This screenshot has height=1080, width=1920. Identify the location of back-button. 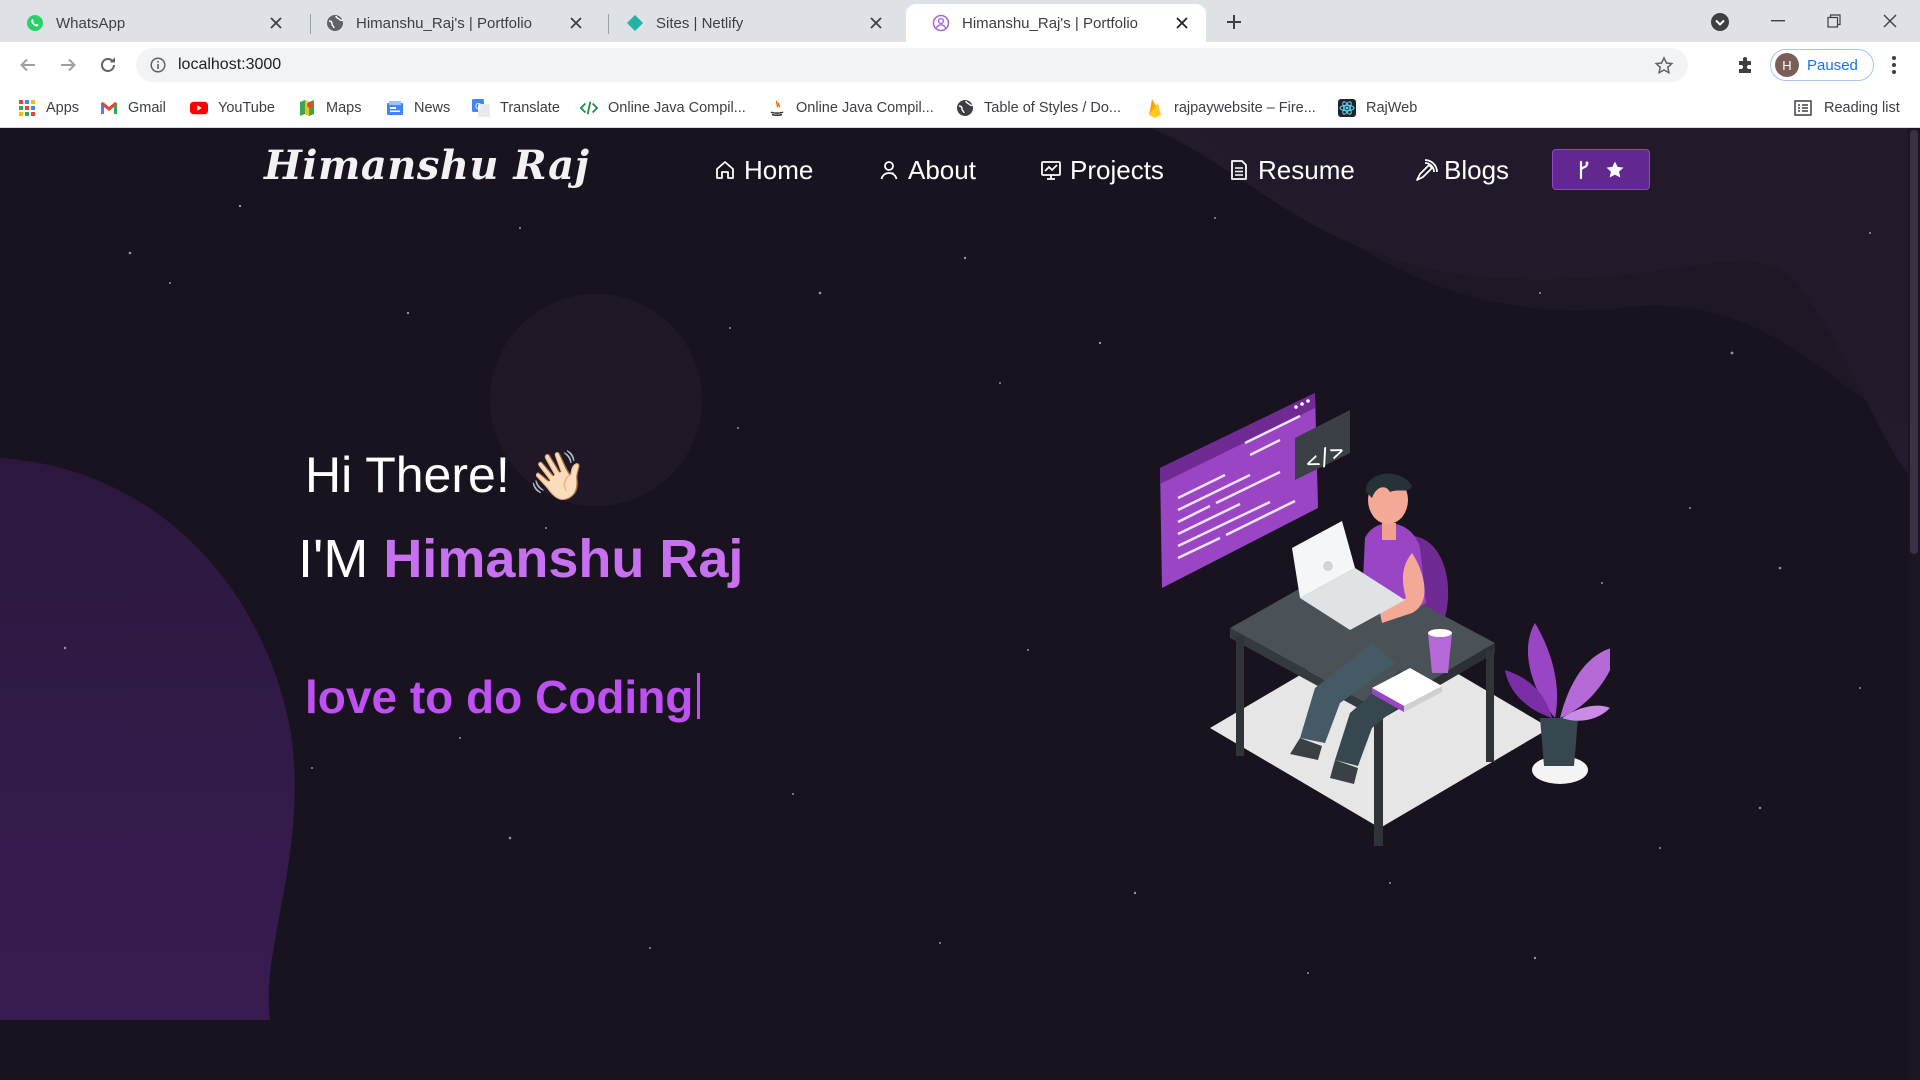
(28, 65).